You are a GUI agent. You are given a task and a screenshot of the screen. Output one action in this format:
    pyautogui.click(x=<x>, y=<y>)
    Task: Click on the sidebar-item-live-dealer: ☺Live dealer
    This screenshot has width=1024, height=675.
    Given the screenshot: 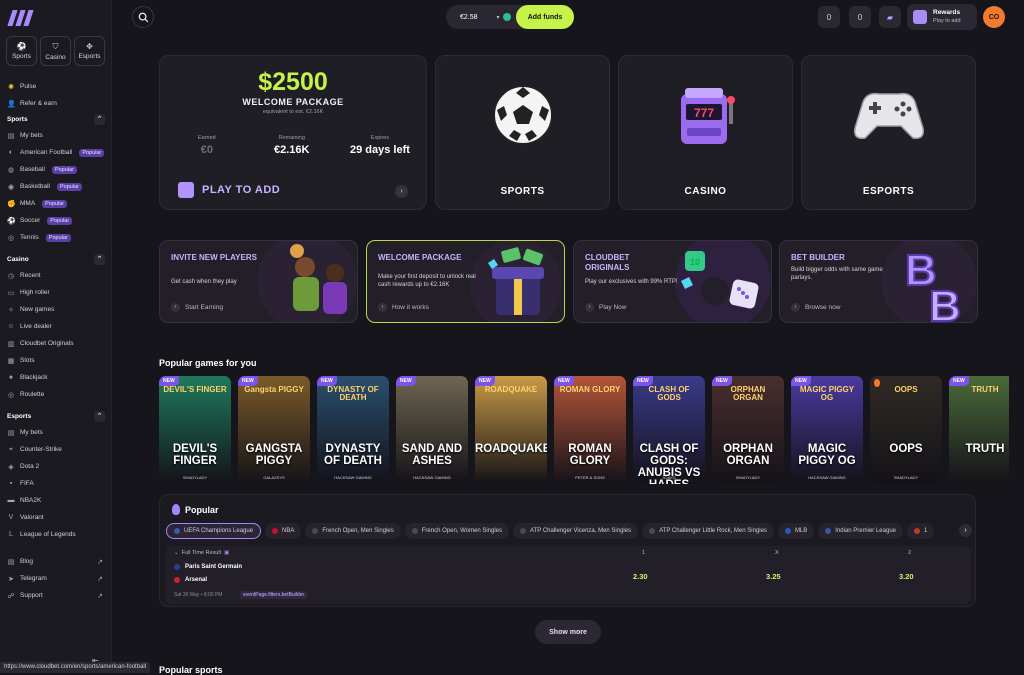 What is the action you would take?
    pyautogui.click(x=56, y=326)
    